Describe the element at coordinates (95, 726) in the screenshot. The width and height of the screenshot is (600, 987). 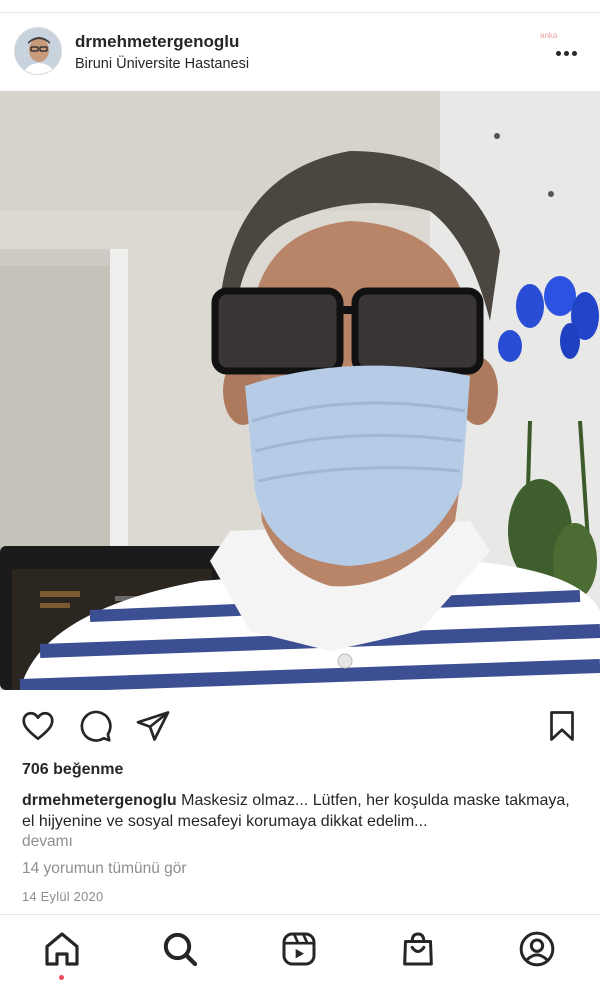
I see `comment-icon` at that location.